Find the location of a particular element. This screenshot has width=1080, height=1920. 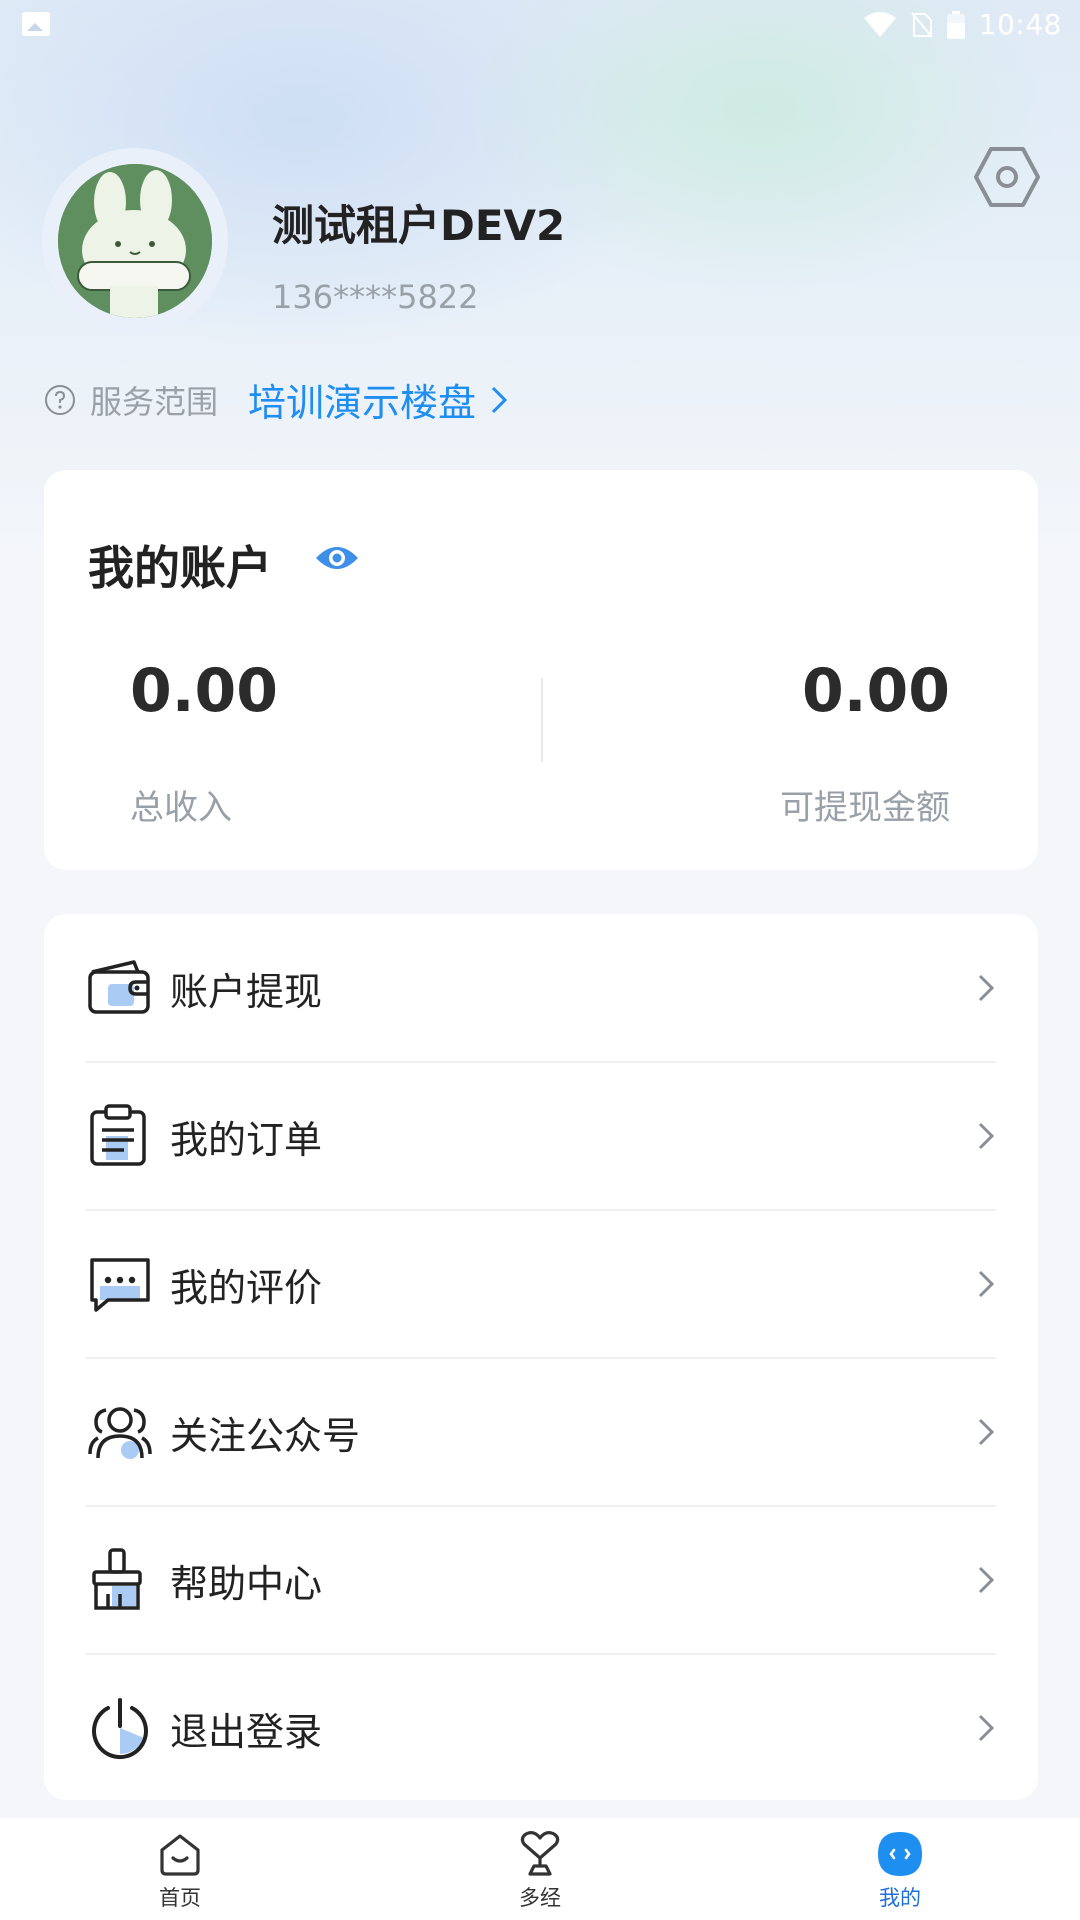

tab-mine: 我的 is located at coordinates (900, 1869).